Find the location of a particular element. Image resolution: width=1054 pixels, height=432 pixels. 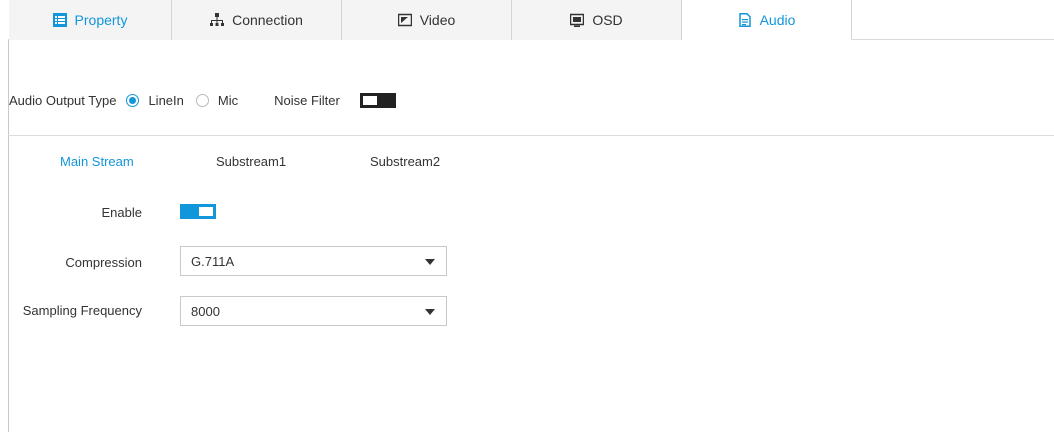

tab-osd-label: OSD is located at coordinates (607, 20).